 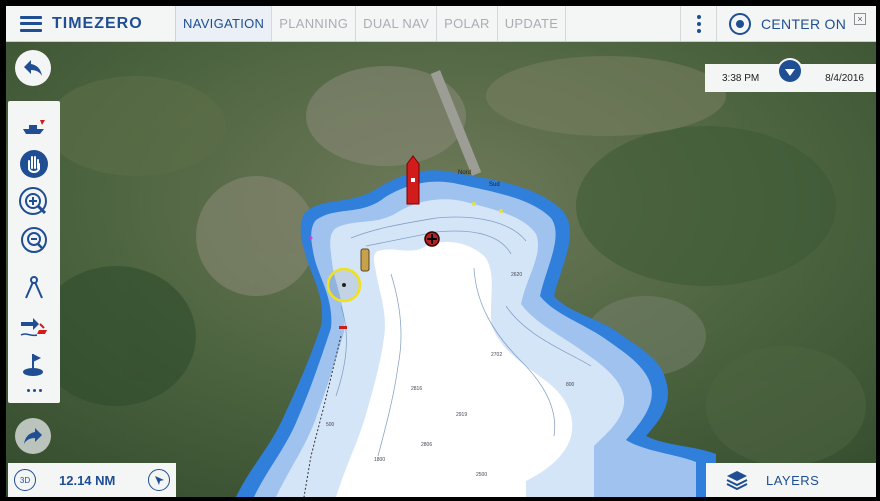 I want to click on tab-navigation: NAVIGATION, so click(x=224, y=23).